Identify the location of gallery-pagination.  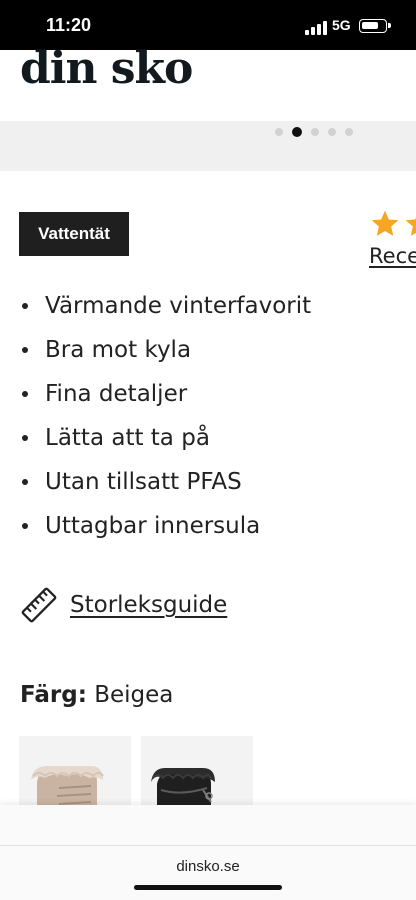
(314, 132).